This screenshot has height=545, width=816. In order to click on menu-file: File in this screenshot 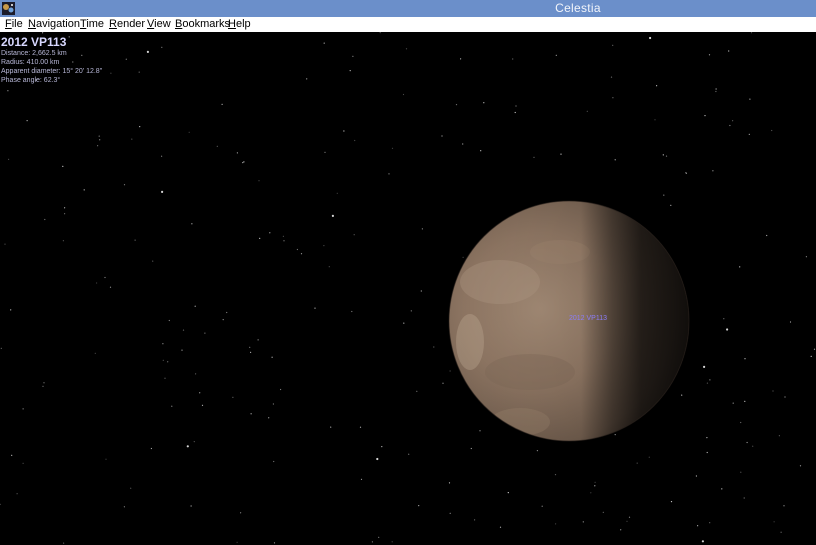, I will do `click(14, 24)`.